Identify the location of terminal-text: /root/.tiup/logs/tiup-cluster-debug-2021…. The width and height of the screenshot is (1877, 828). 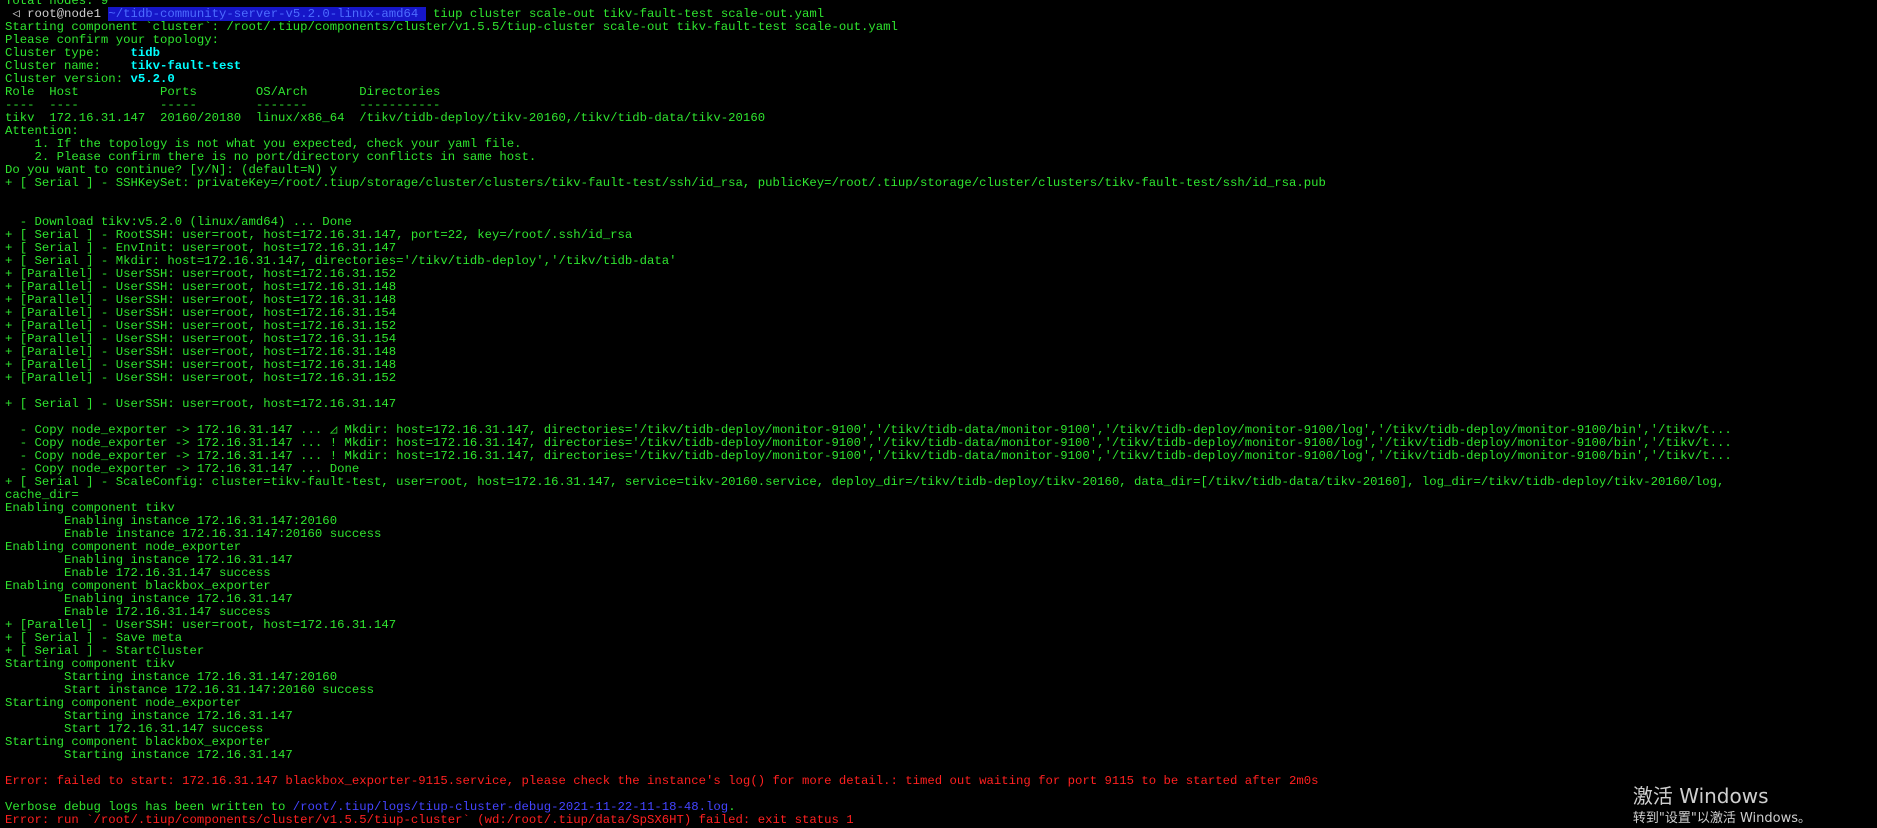
(510, 807).